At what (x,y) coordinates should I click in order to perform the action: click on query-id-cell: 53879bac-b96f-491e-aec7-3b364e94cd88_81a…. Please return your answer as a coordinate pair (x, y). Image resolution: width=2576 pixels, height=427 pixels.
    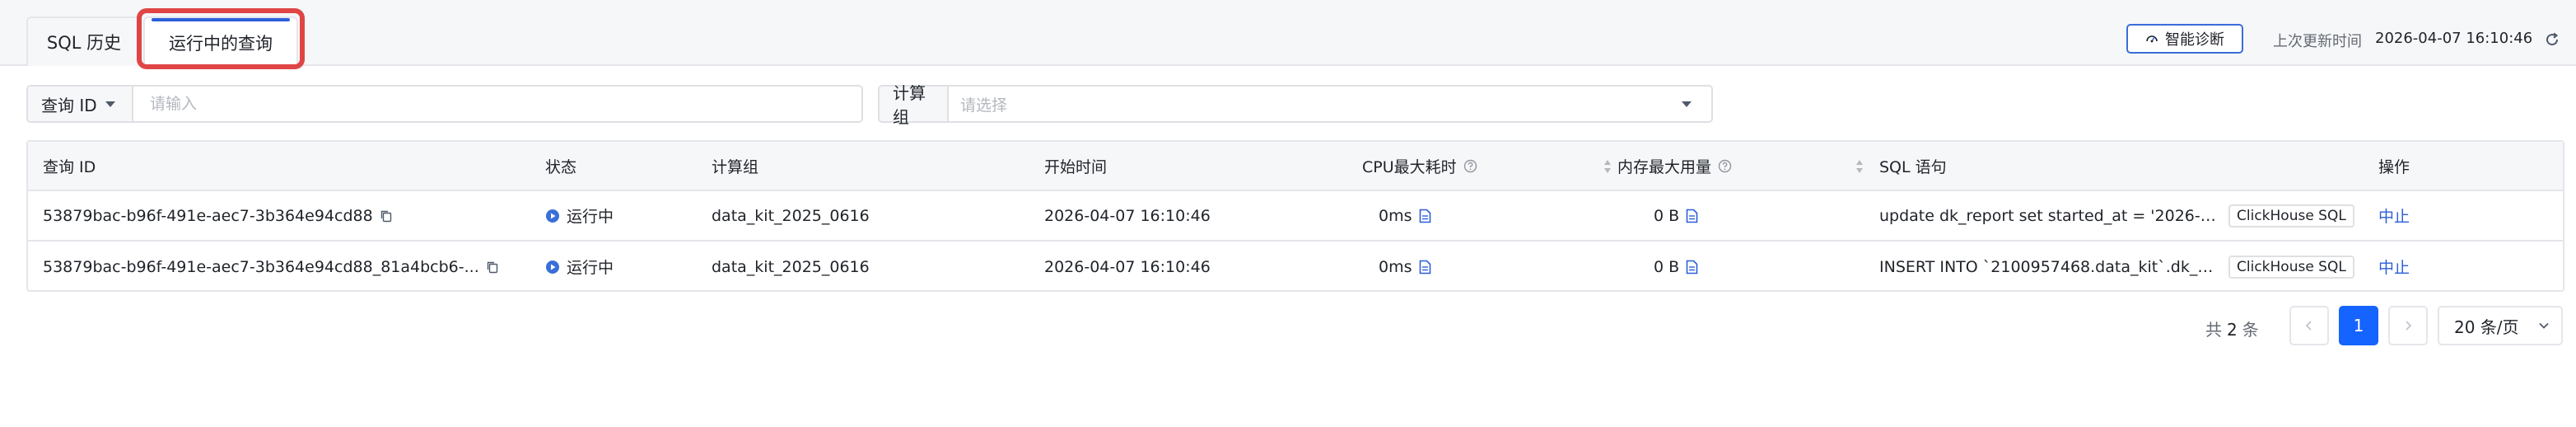
    Looking at the image, I should click on (271, 267).